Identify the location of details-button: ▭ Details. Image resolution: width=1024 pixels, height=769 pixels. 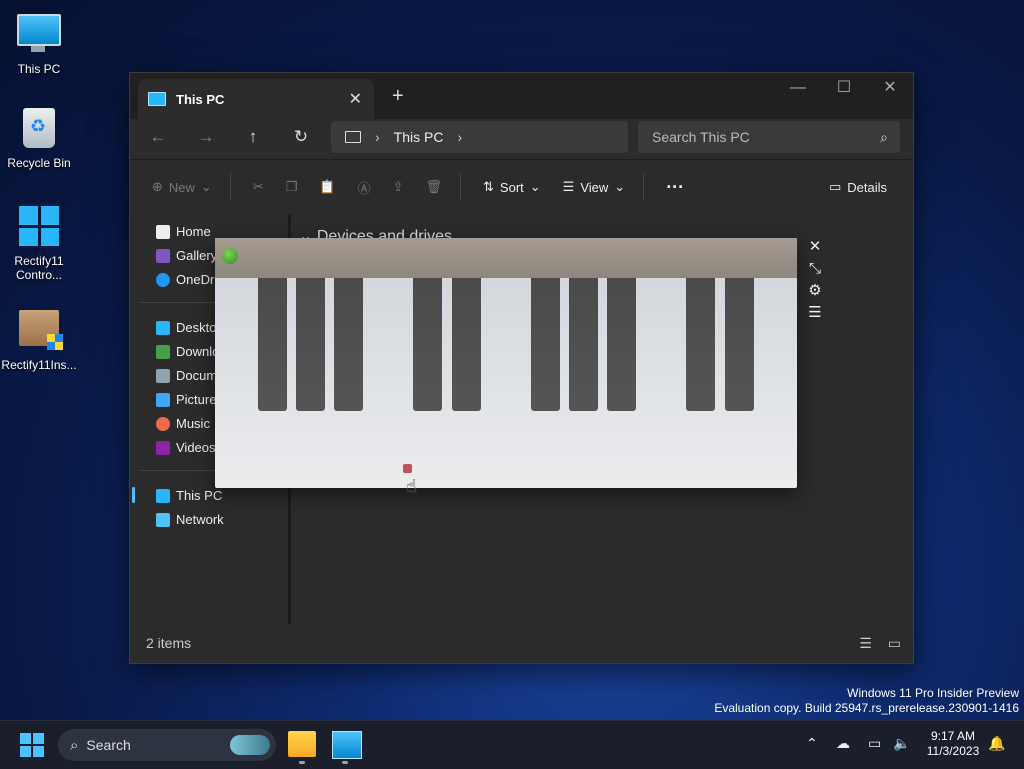
(858, 187).